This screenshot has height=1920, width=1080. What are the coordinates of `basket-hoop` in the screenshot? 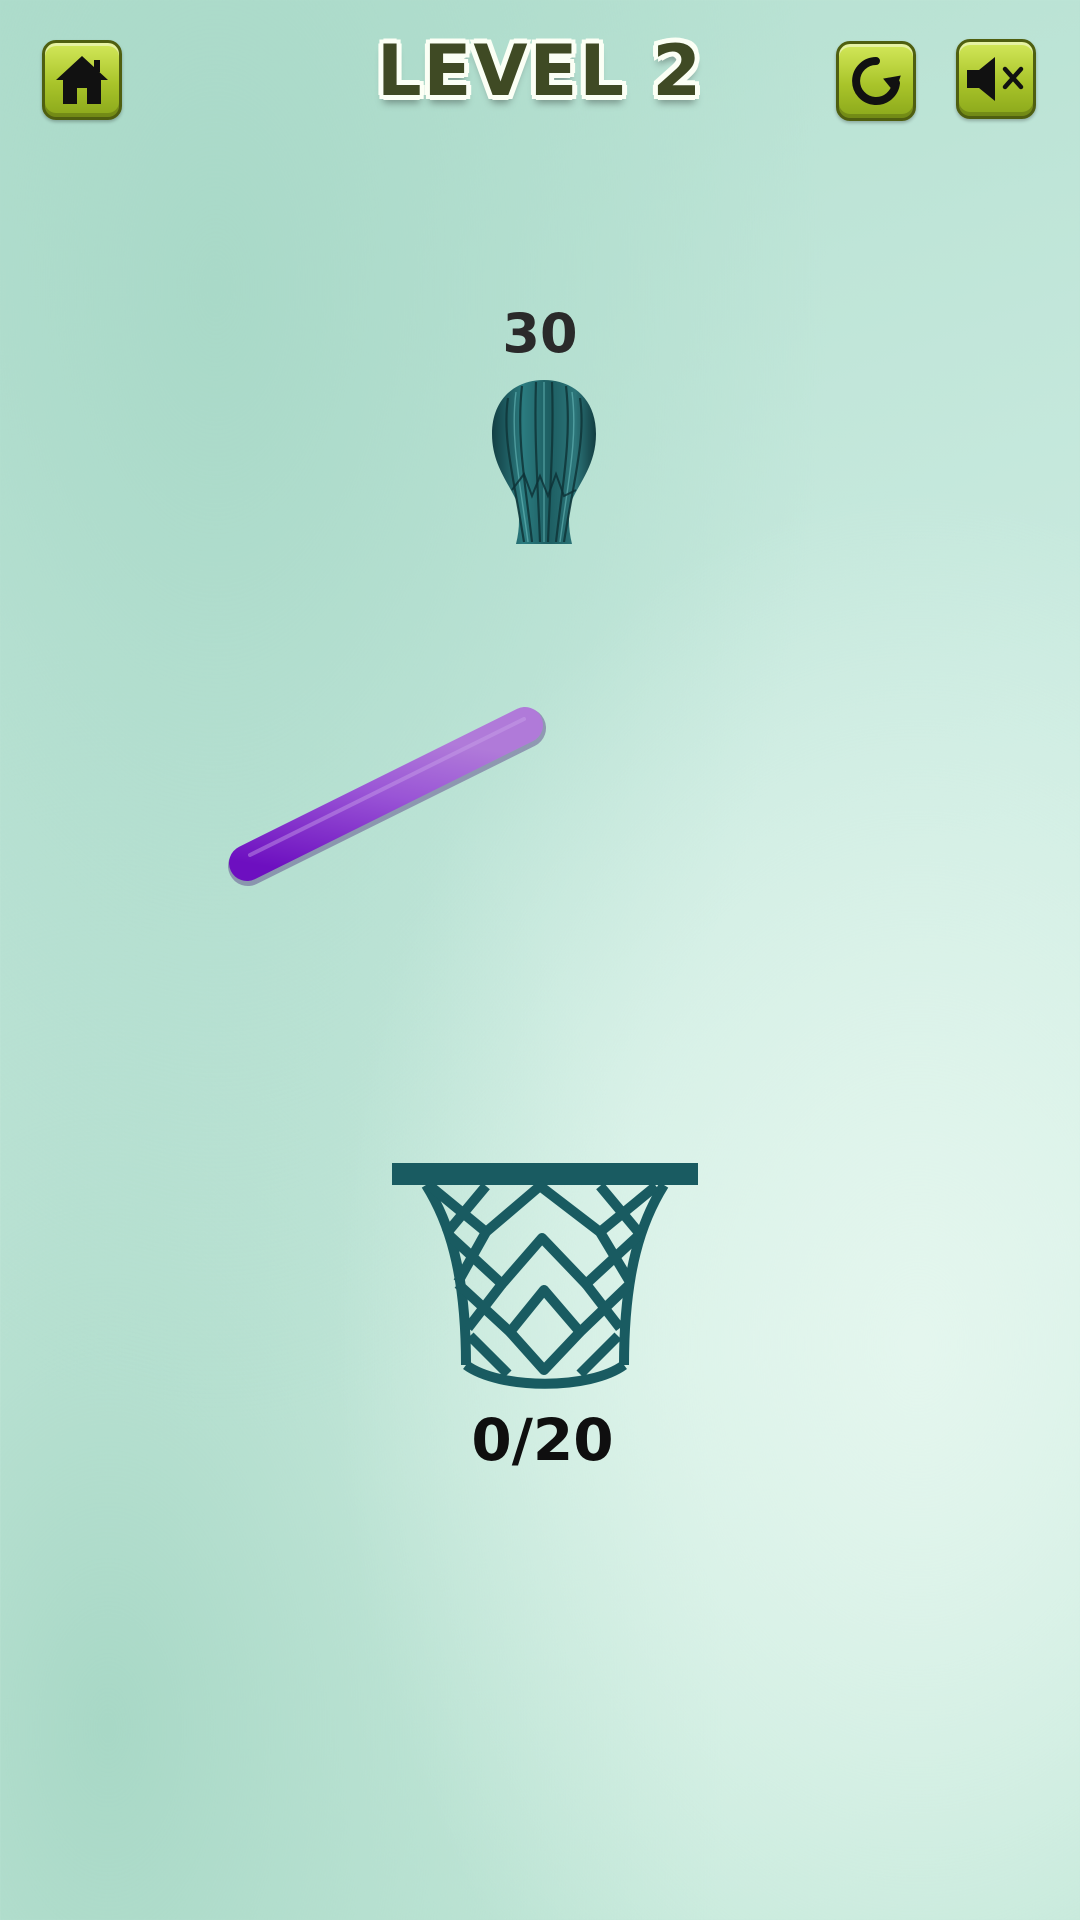 It's located at (545, 1276).